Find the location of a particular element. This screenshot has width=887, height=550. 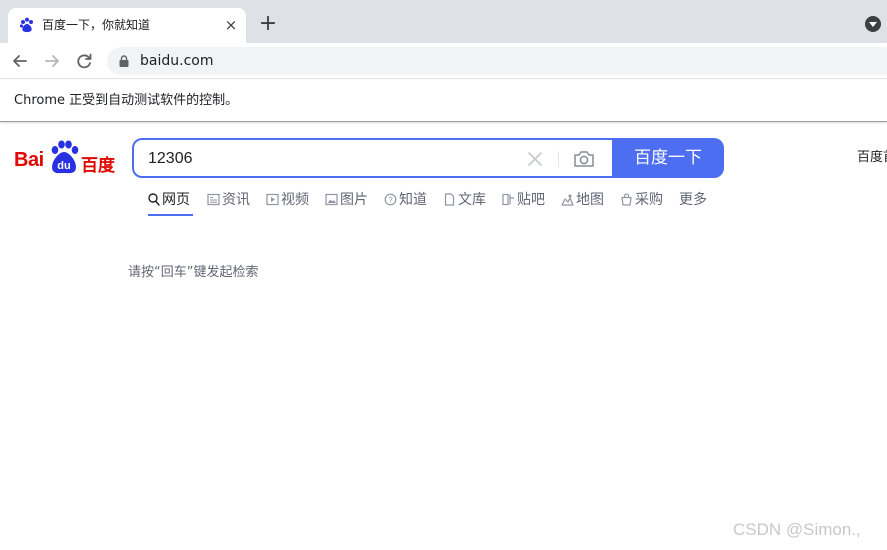

baidu-logo: Bai du 百度 is located at coordinates (66, 158).